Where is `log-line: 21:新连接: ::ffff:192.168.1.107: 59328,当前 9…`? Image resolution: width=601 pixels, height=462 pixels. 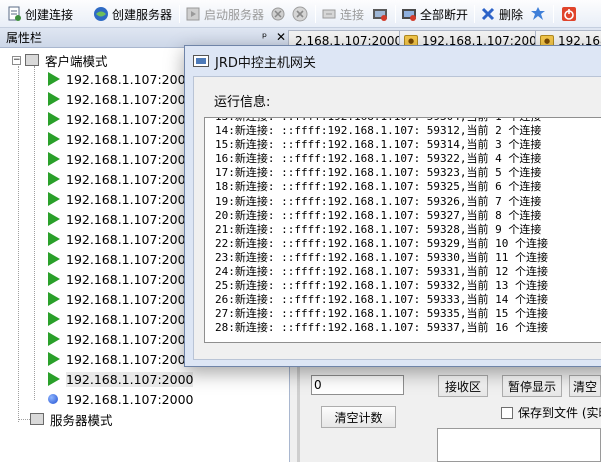
log-line: 21:新连接: ::ffff:192.168.1.107: 59328,当前 9… is located at coordinates (378, 229).